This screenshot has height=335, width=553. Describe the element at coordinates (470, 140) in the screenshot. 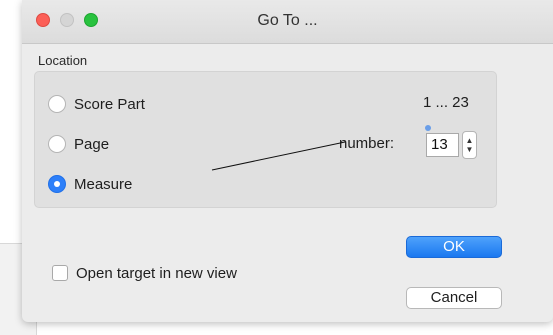

I see `stepper-up-icon: ▲` at that location.